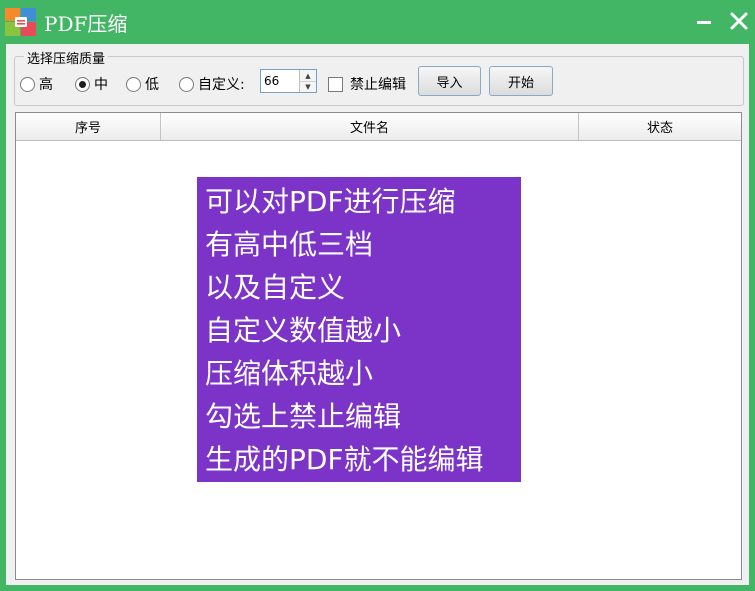 This screenshot has width=755, height=591. What do you see at coordinates (88, 126) in the screenshot?
I see `column-header-index: 序号` at bounding box center [88, 126].